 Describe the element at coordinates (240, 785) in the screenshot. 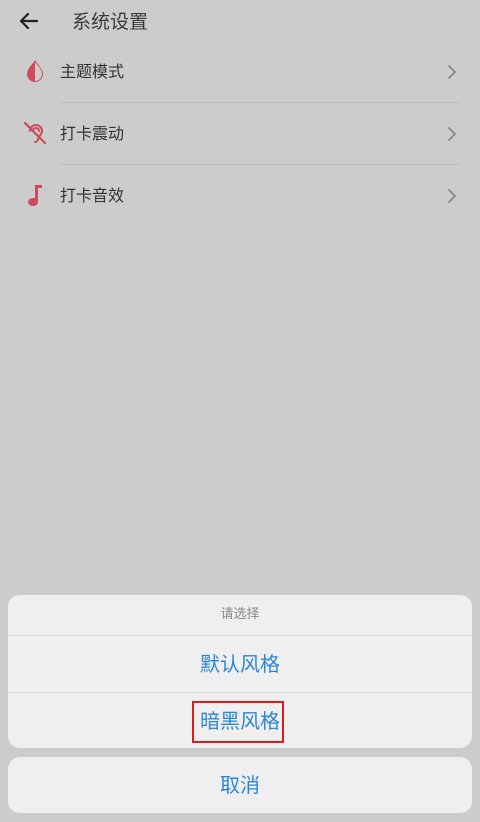

I see `cancel-button: 取消` at that location.